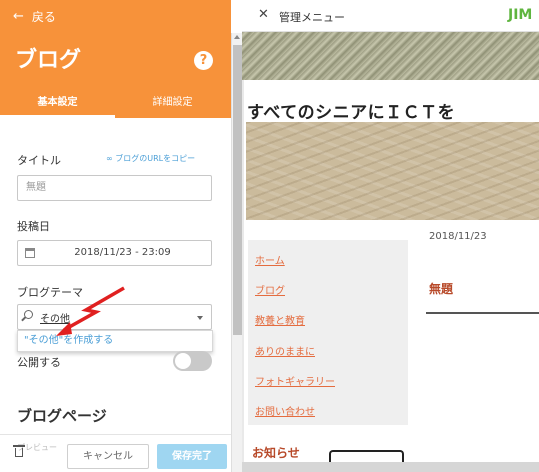 This screenshot has width=539, height=472. Describe the element at coordinates (122, 252) in the screenshot. I see `post-date-value: 2018/11/23 - 23:09` at that location.